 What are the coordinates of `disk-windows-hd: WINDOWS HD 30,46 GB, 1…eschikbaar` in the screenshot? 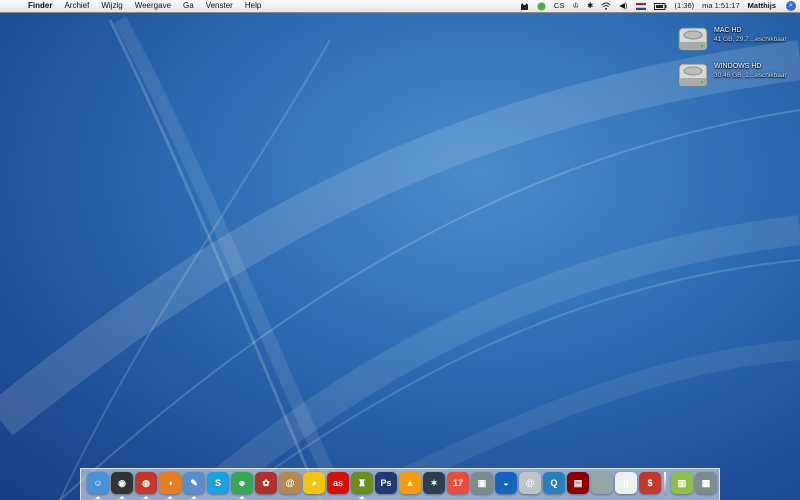 It's located at (731, 75).